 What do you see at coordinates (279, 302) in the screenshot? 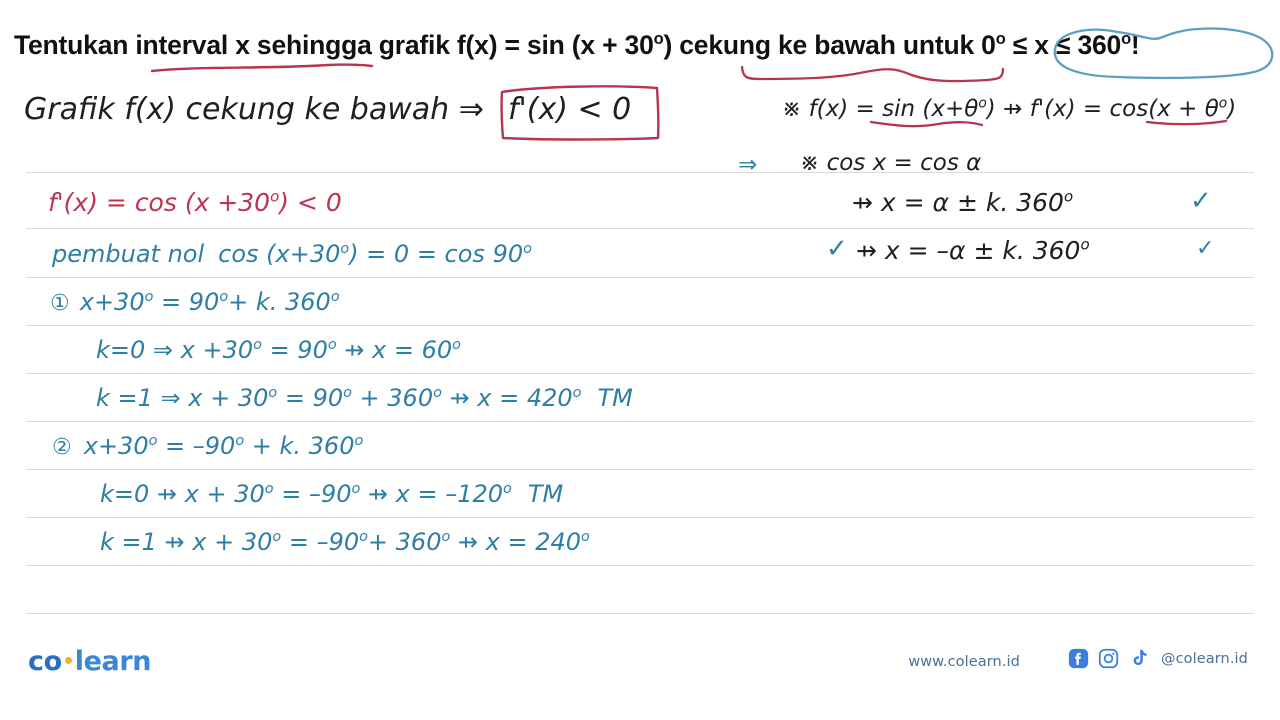
I see `line3-tail2: + k. 360` at bounding box center [279, 302].